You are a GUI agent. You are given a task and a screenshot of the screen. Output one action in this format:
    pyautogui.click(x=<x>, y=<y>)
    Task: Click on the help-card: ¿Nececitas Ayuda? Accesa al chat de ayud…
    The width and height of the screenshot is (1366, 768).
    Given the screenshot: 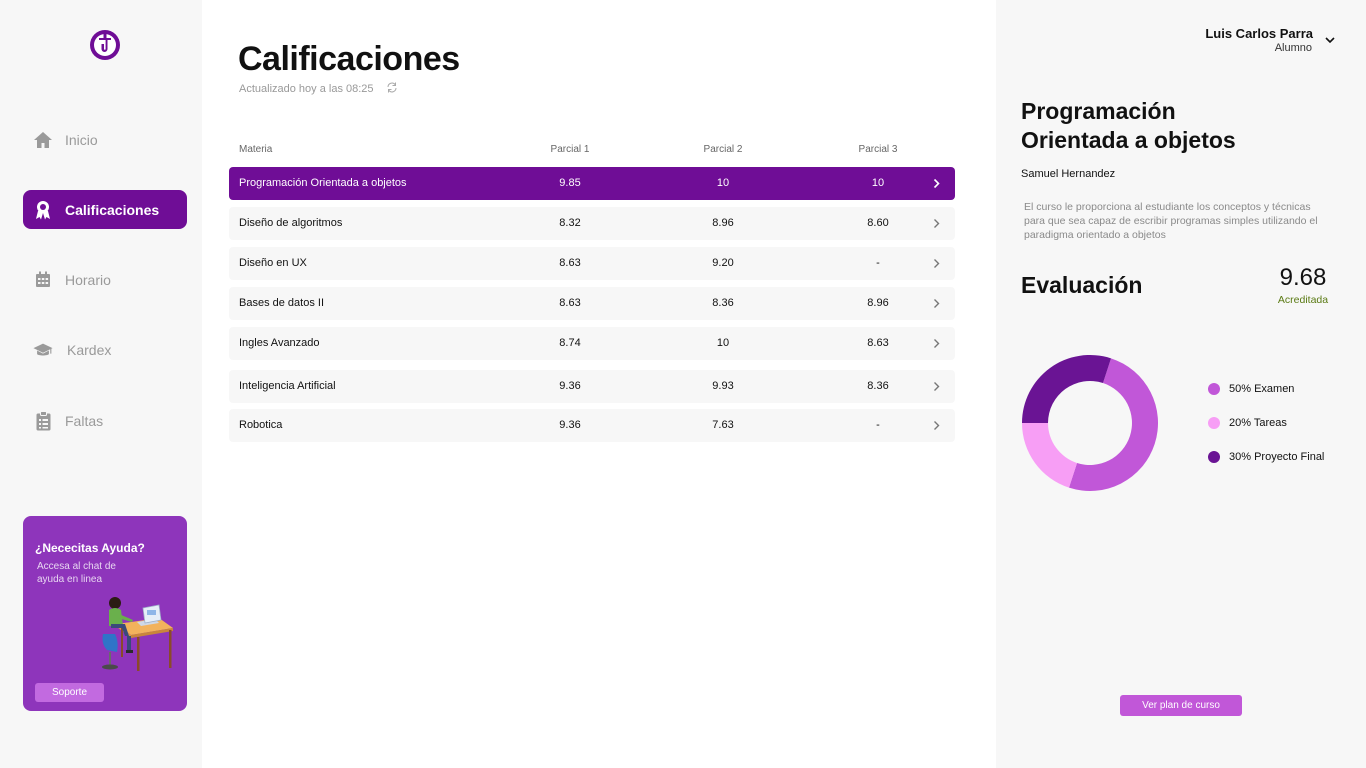 What is the action you would take?
    pyautogui.click(x=105, y=613)
    